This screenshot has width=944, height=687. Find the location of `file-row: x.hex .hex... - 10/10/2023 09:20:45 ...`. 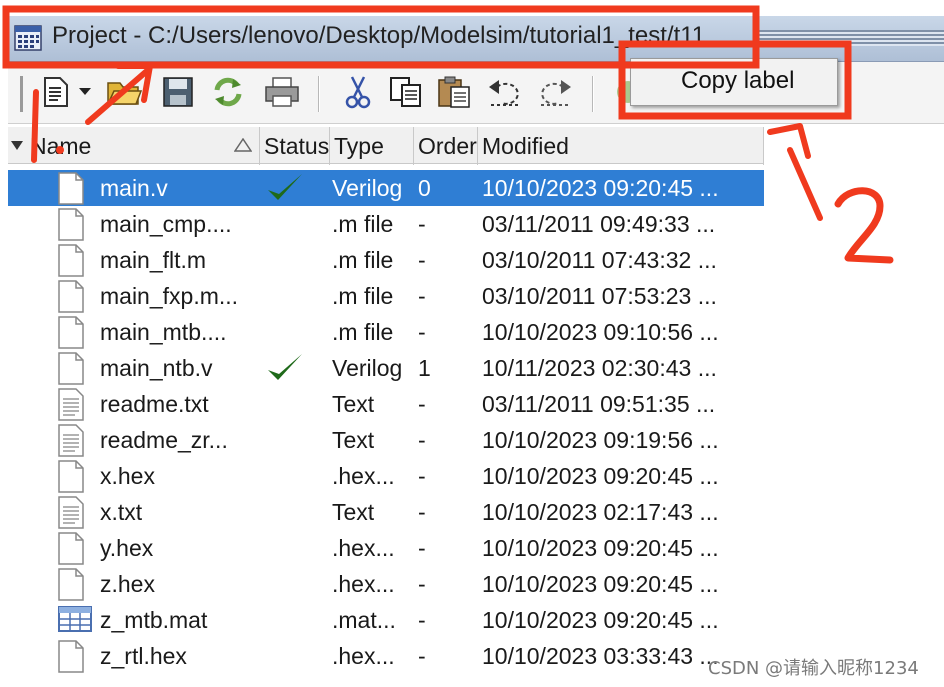

file-row: x.hex .hex... - 10/10/2023 09:20:45 ... is located at coordinates (386, 476).